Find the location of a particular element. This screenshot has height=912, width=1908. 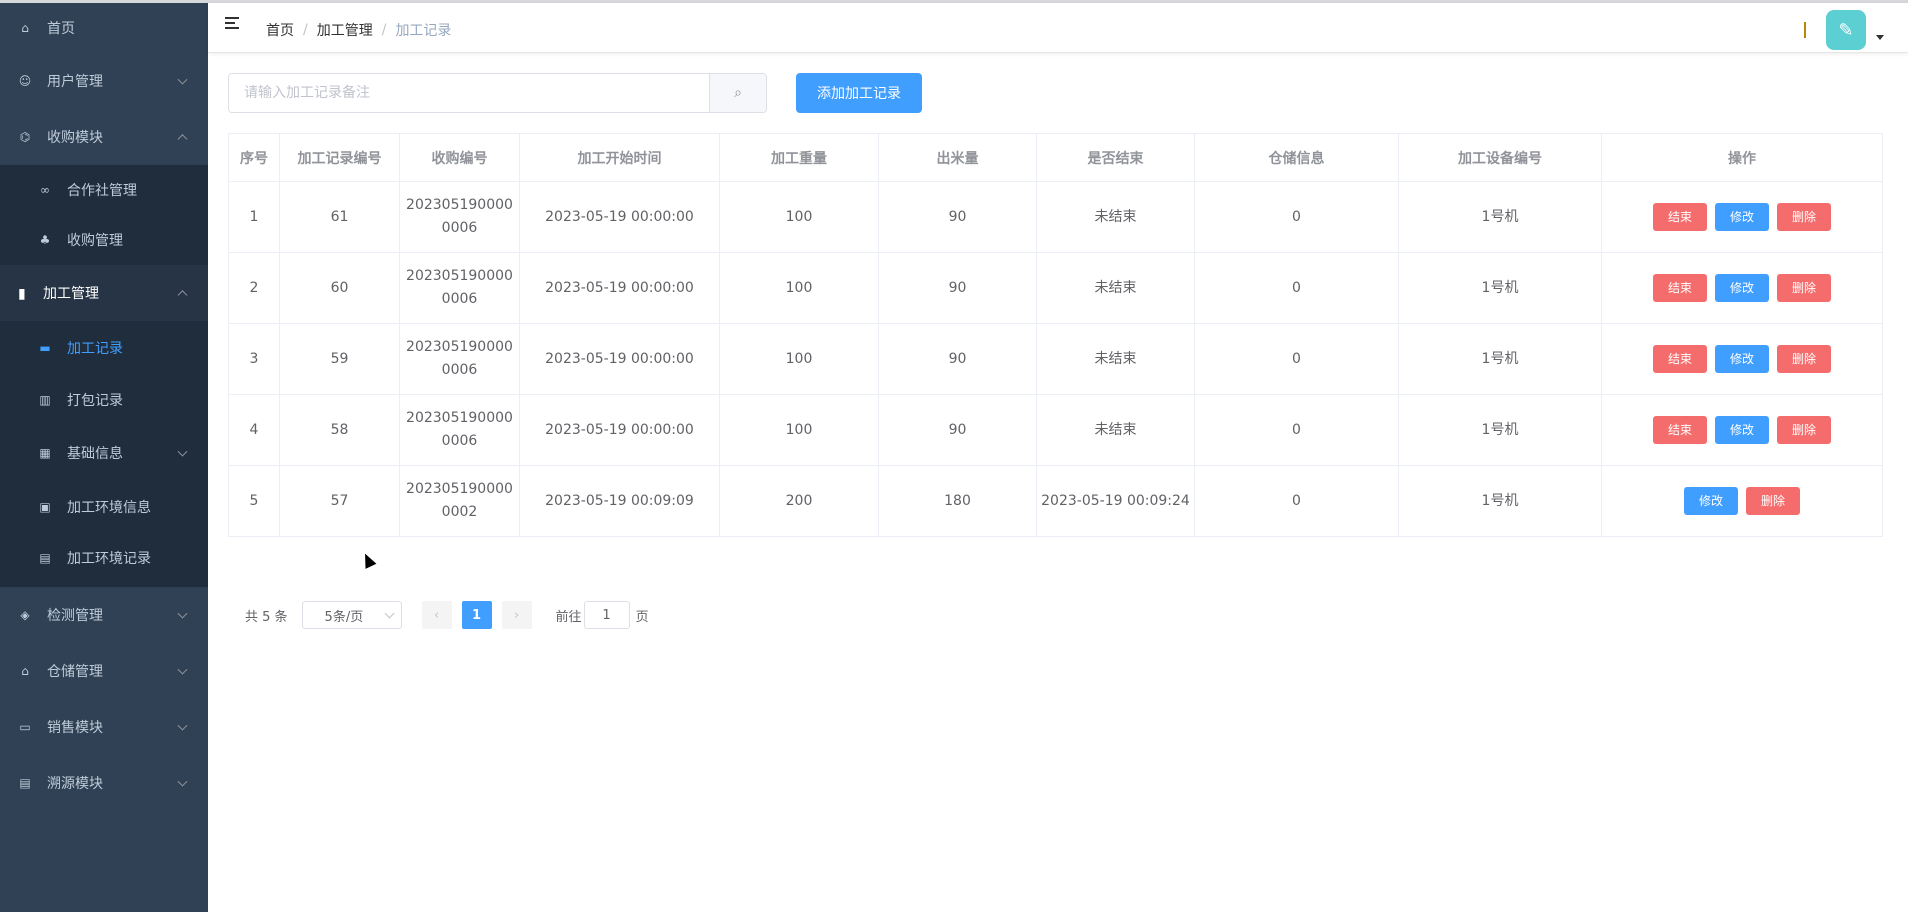

sidebar-item-home: ⌂ 首页 is located at coordinates (104, 28).